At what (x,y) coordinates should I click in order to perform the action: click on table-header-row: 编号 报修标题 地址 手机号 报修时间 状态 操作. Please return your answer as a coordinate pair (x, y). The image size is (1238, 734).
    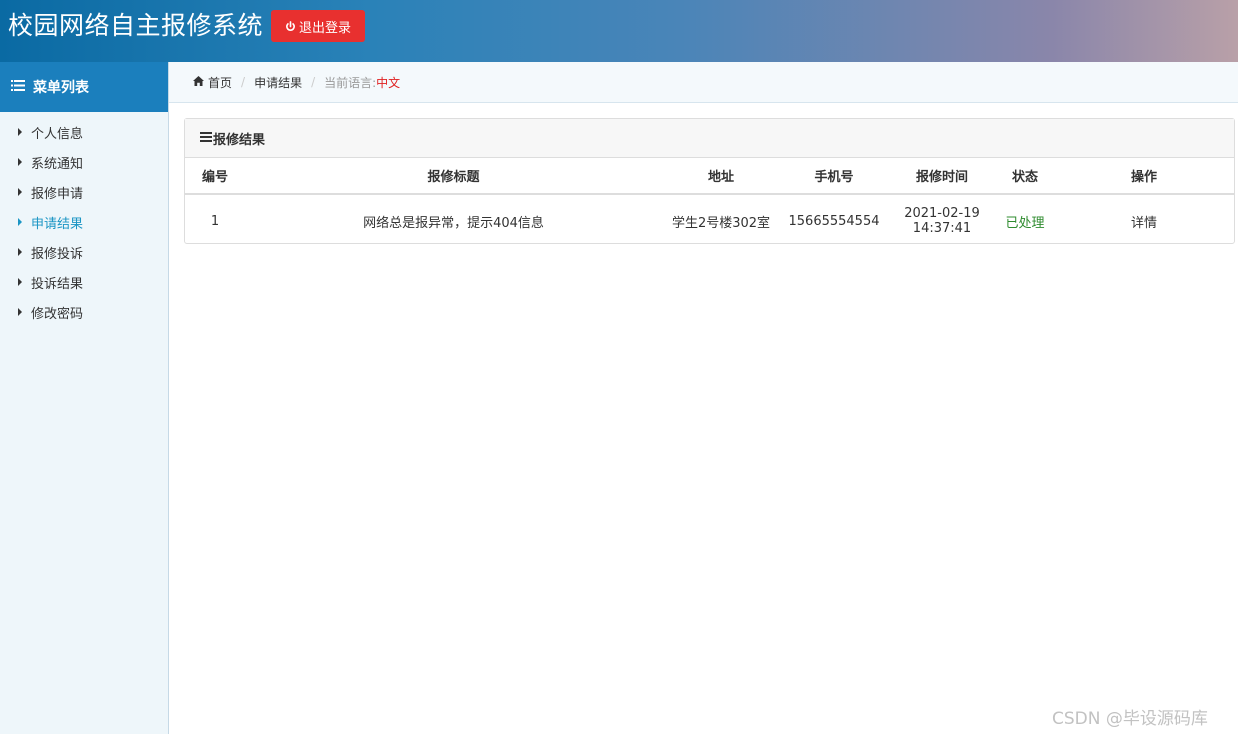
    Looking at the image, I should click on (709, 176).